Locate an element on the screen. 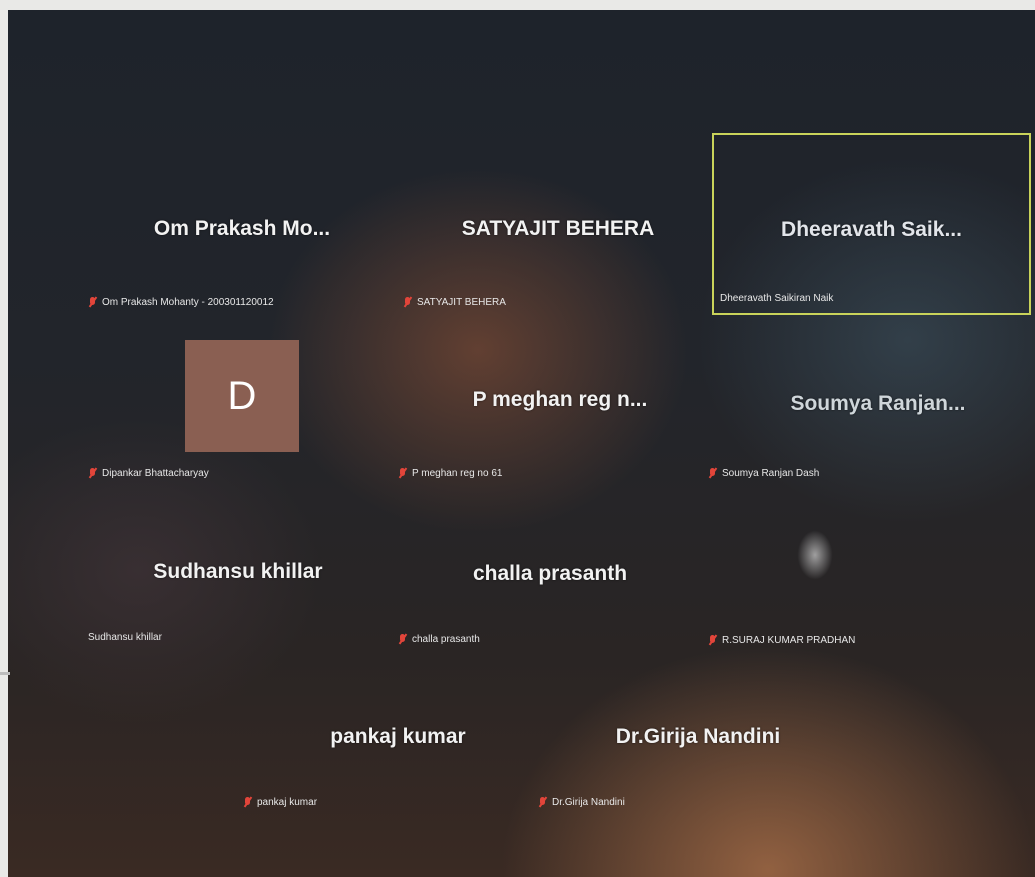 Image resolution: width=1035 pixels, height=877 pixels. participant-caption: P meghan reg no 61 is located at coordinates (450, 473).